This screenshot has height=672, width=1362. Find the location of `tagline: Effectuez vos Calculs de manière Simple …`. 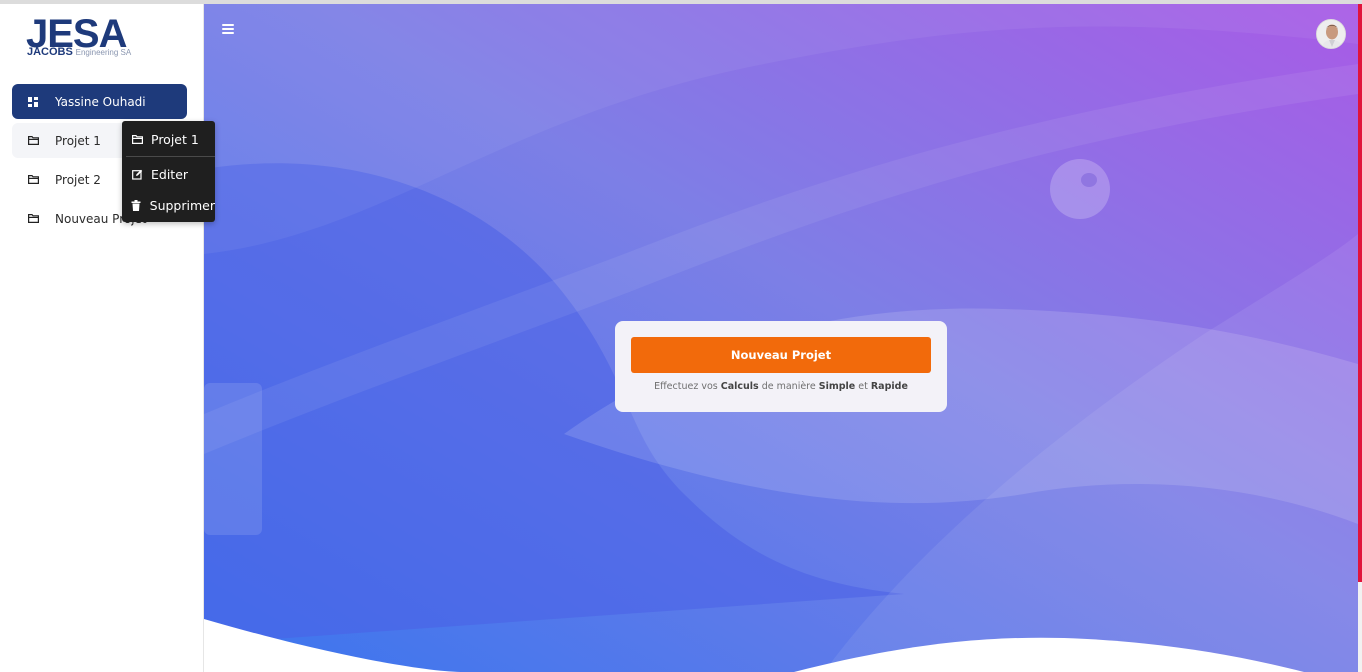

tagline: Effectuez vos Calculs de manière Simple … is located at coordinates (781, 386).